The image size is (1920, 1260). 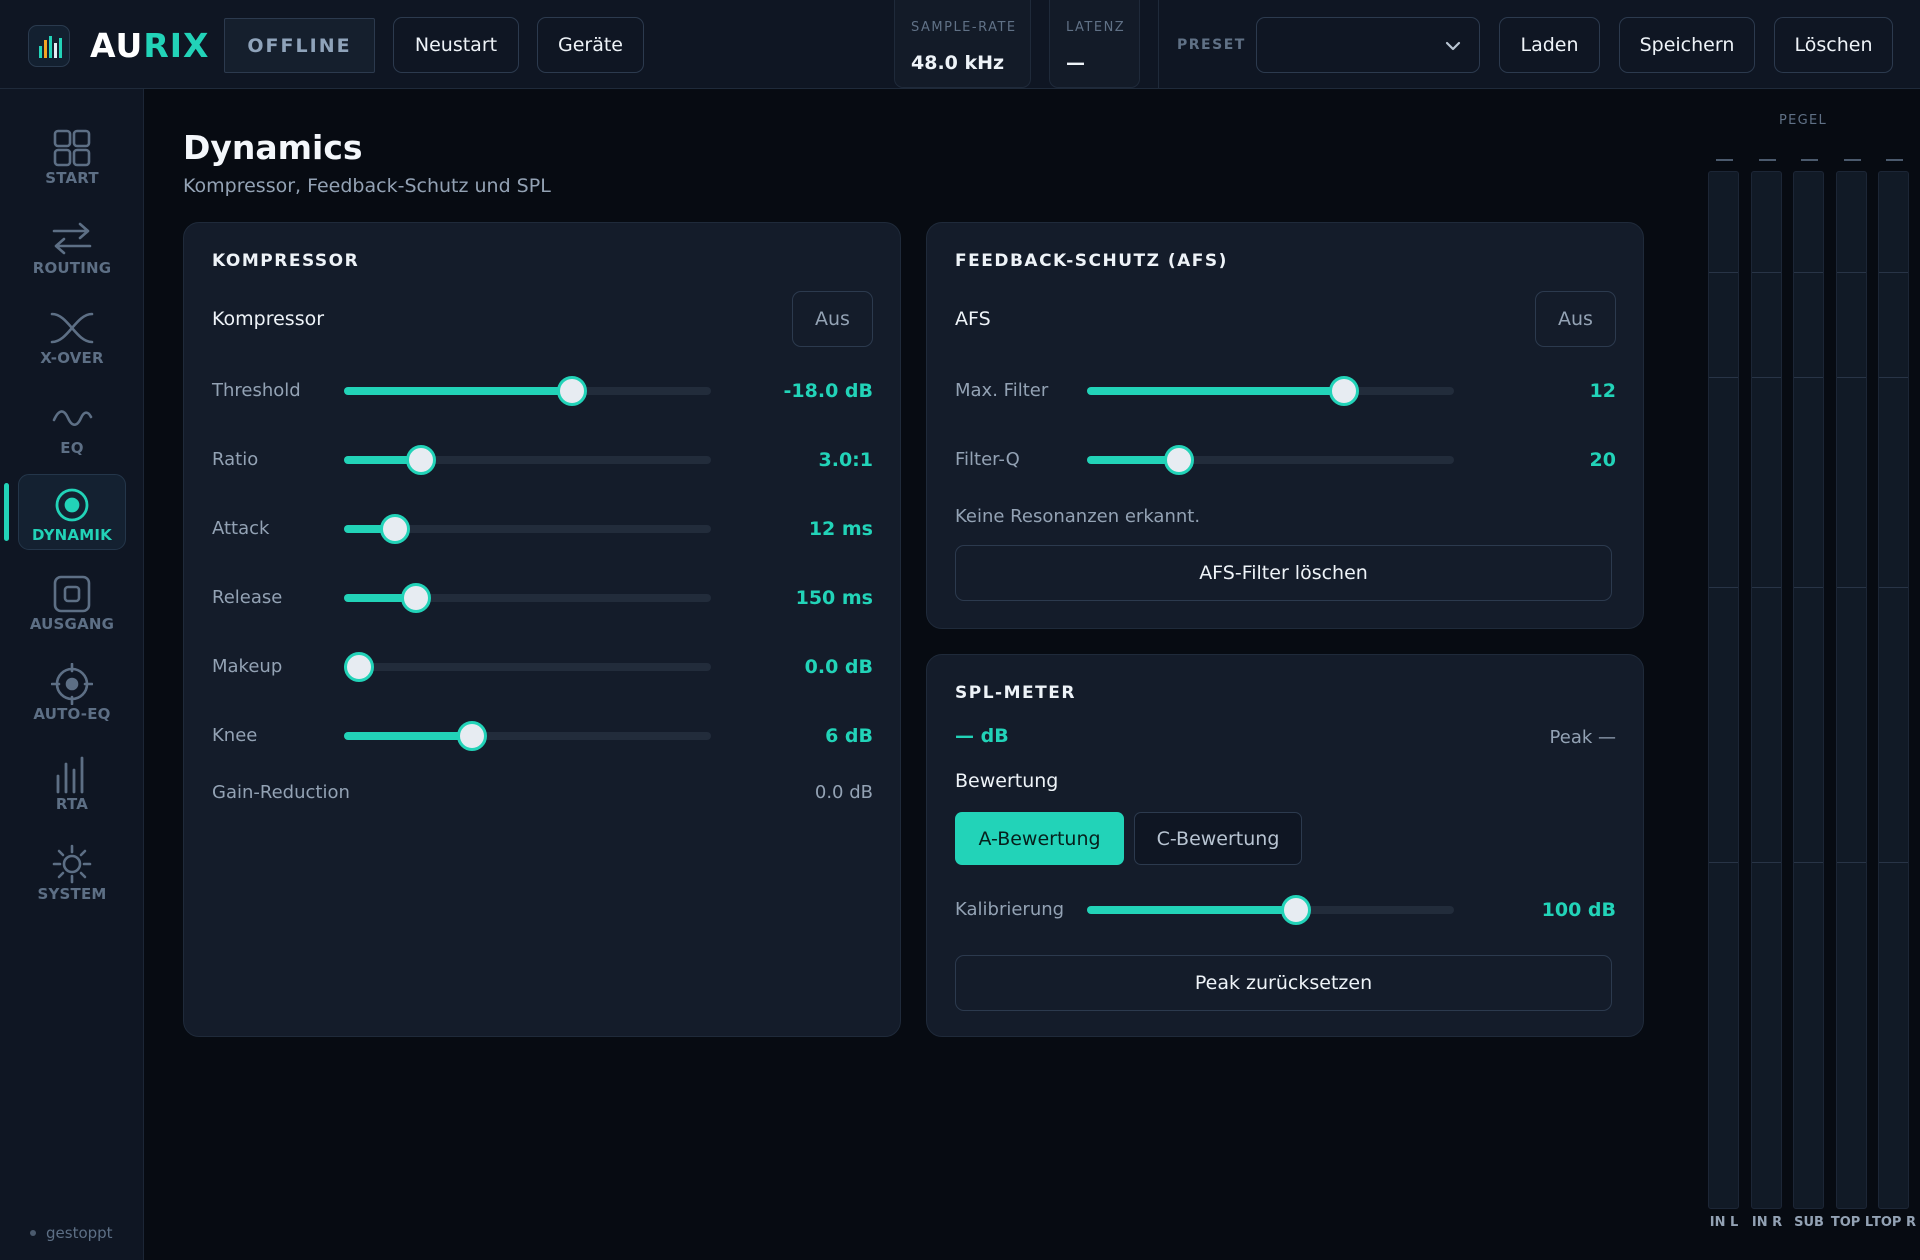 I want to click on release-slider, so click(x=527, y=598).